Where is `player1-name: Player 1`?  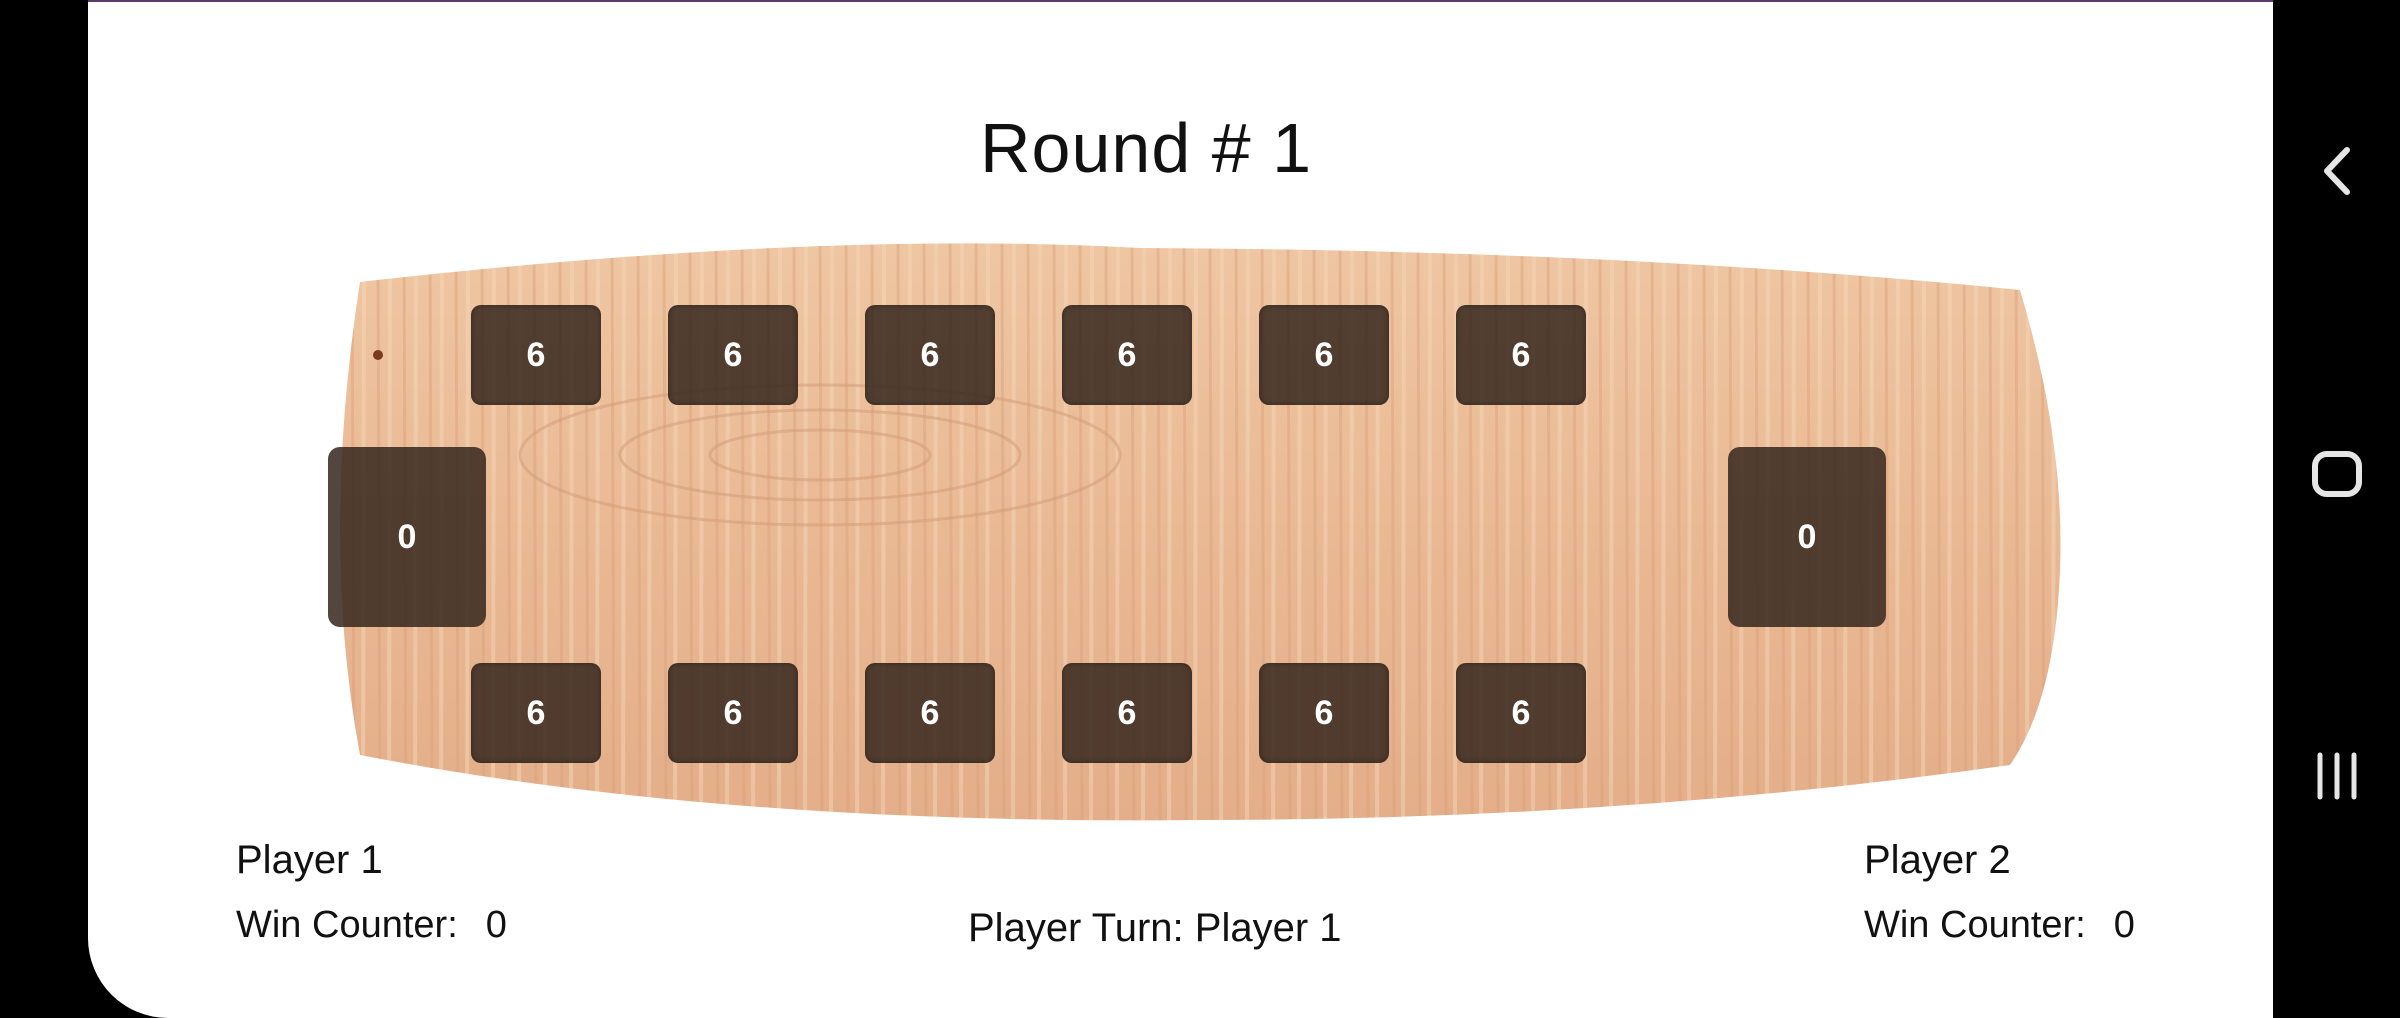
player1-name: Player 1 is located at coordinates (309, 860).